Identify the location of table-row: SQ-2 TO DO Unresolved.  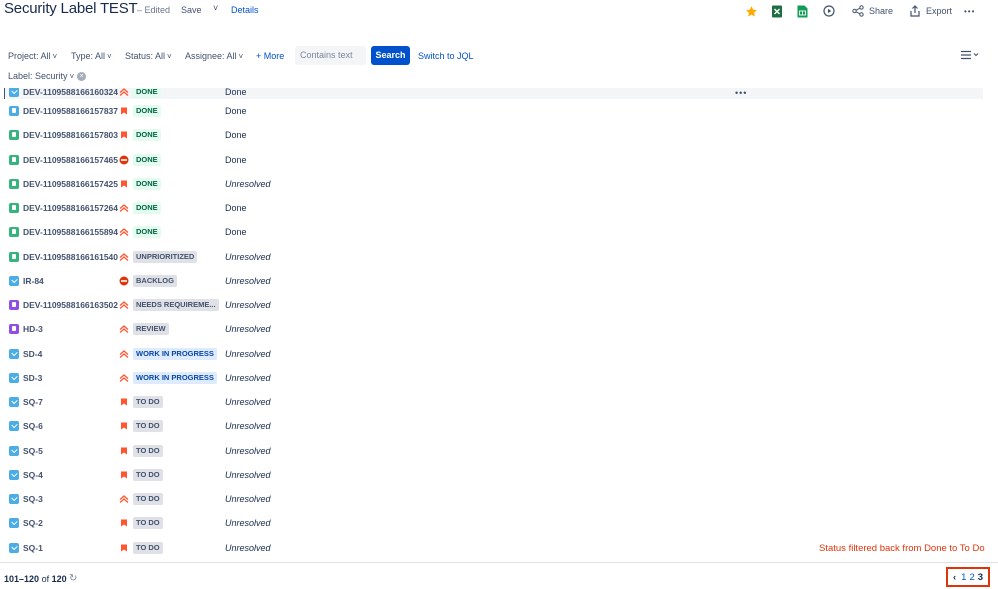
(494, 523).